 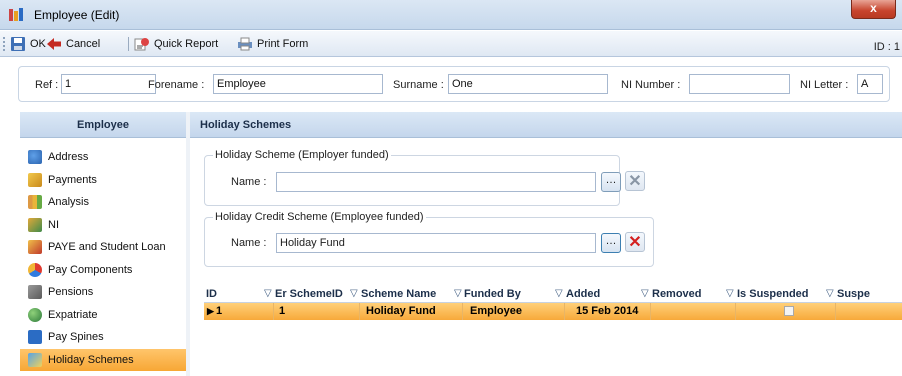 What do you see at coordinates (219, 311) in the screenshot?
I see `cell-id: 1` at bounding box center [219, 311].